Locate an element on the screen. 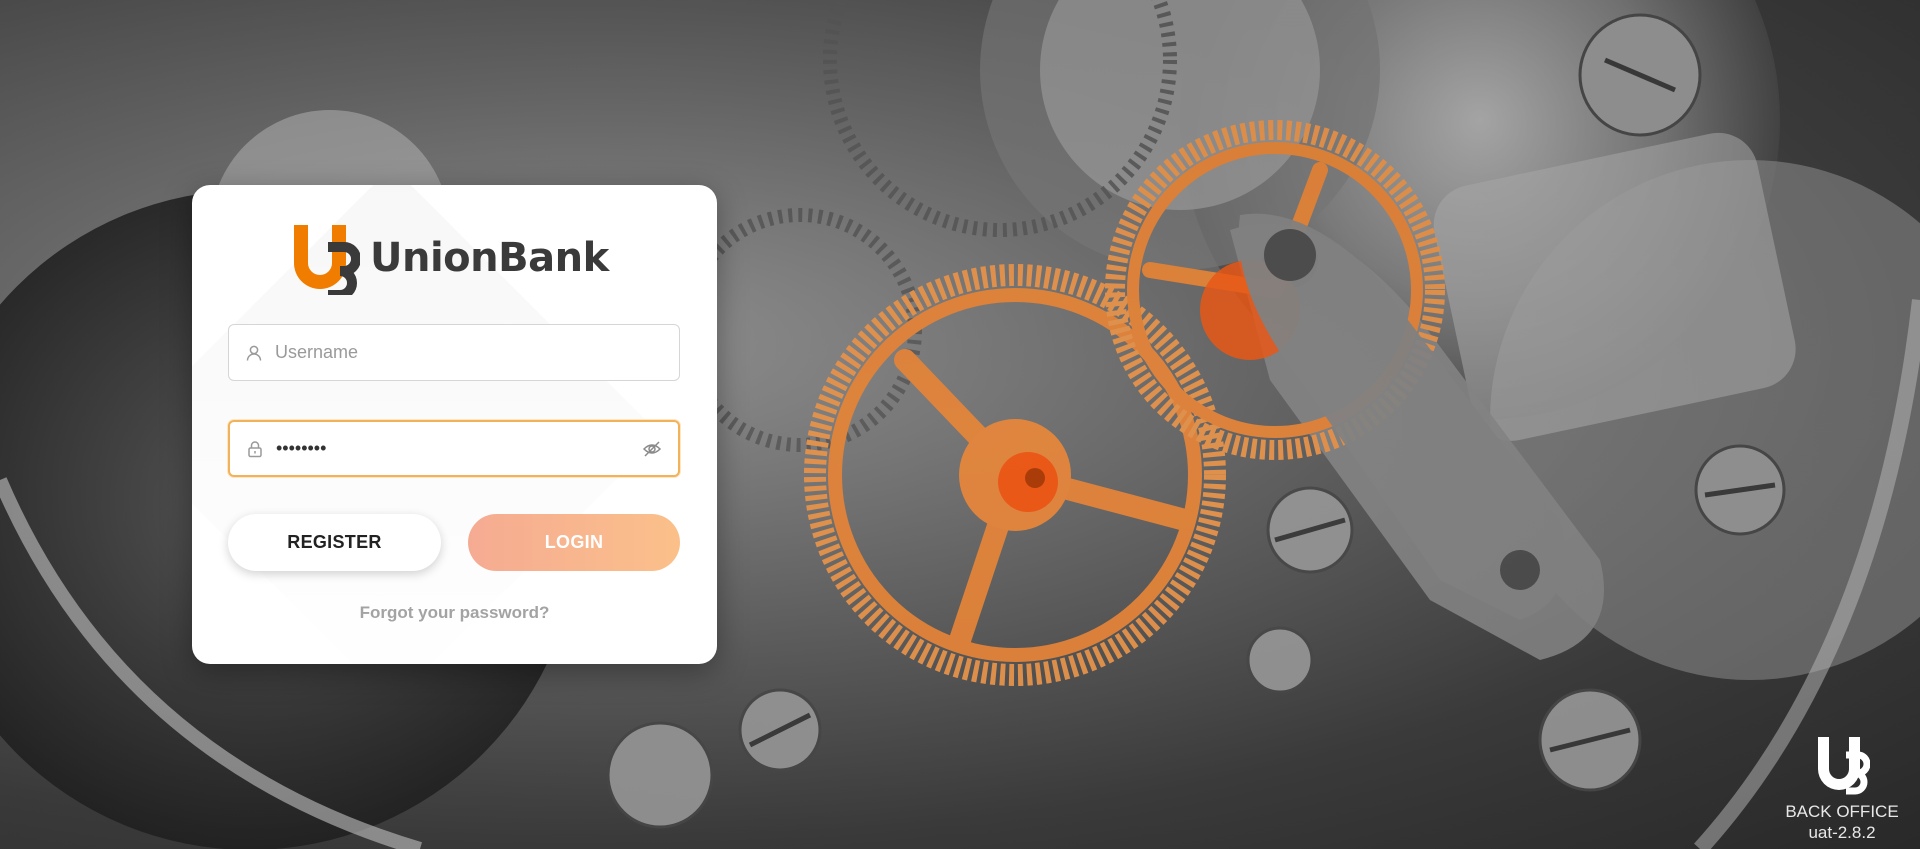 Image resolution: width=1920 pixels, height=849 pixels. password-field is located at coordinates (454, 448).